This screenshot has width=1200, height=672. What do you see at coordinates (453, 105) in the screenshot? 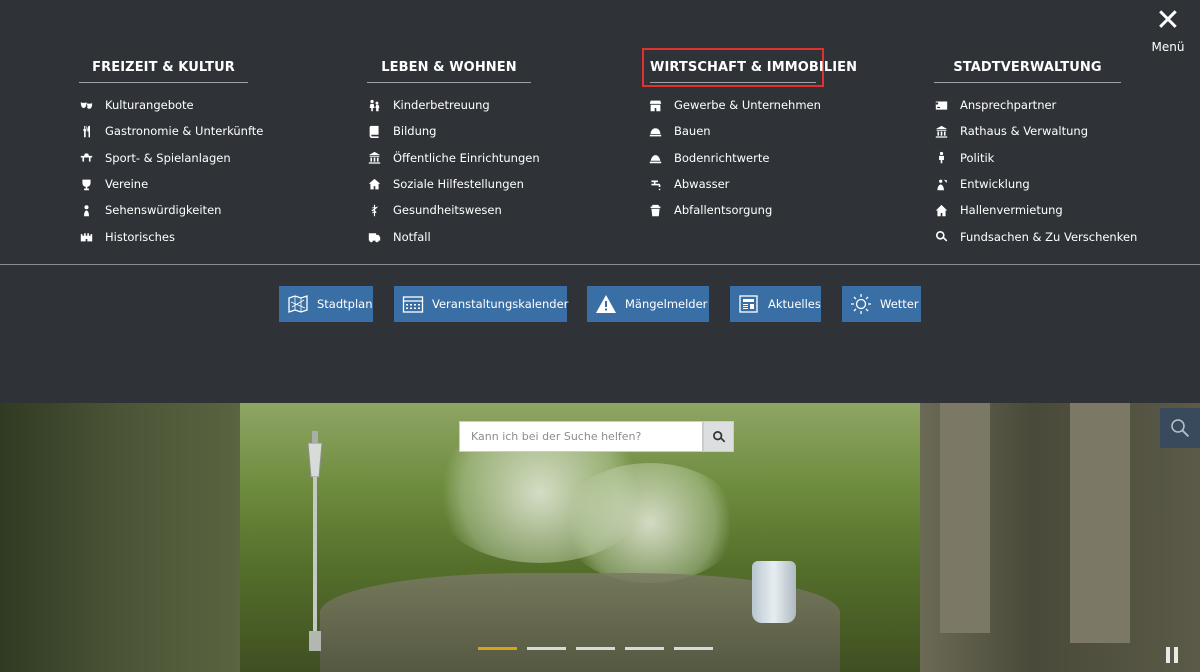
I see `menu-item-kinderbetreuung: Kinderbetreuung` at bounding box center [453, 105].